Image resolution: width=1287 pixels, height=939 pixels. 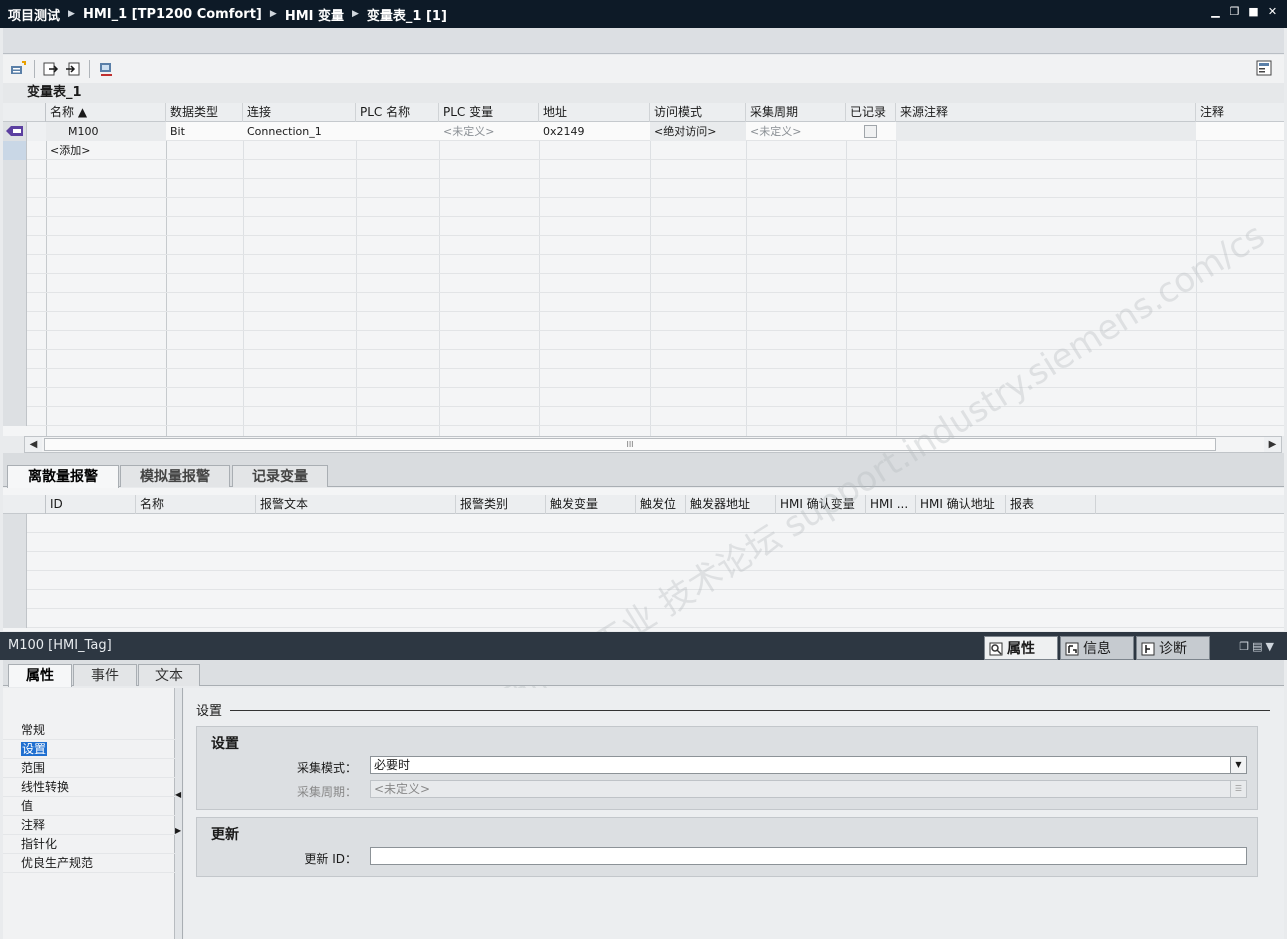 What do you see at coordinates (299, 112) in the screenshot?
I see `column-header-connection: 连接` at bounding box center [299, 112].